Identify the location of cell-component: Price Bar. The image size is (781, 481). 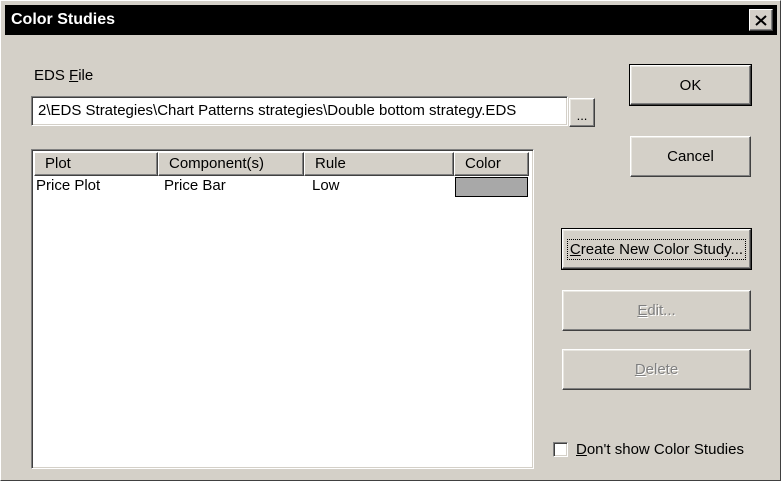
(195, 185).